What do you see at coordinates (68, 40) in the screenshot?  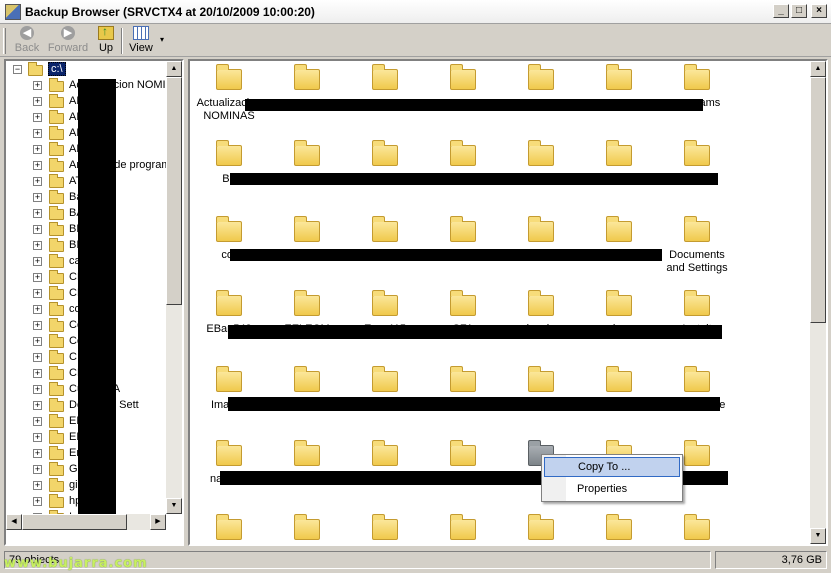 I see `forward-button: ▶ Forward` at bounding box center [68, 40].